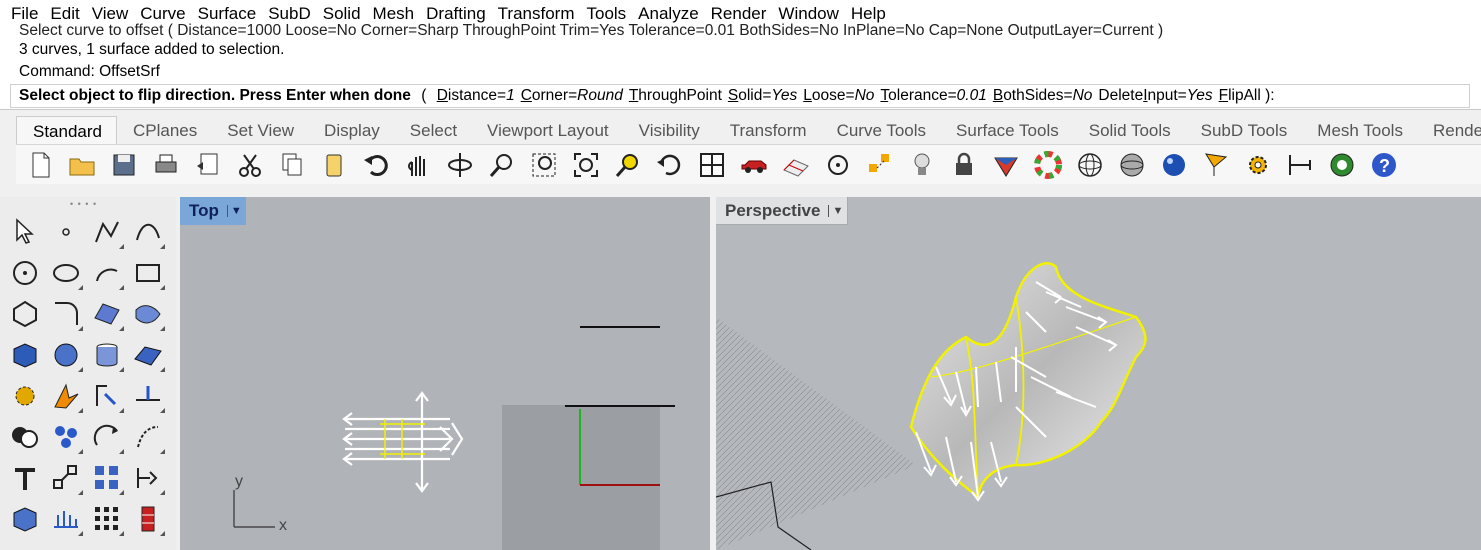 The image size is (1481, 550). I want to click on prompt-option: Loose=No, so click(838, 95).